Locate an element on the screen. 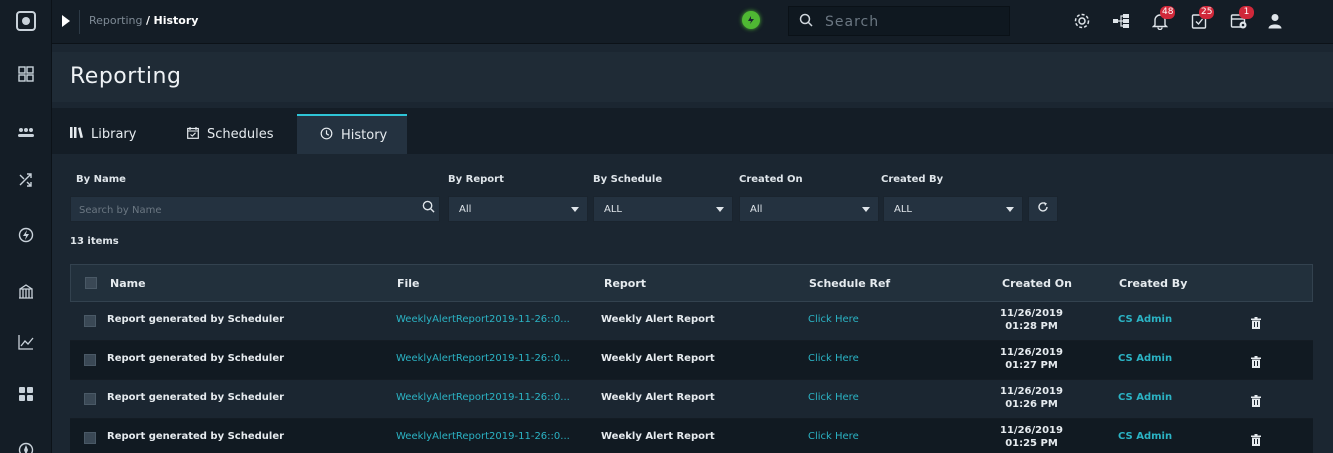 The image size is (1333, 453). schedules-badge: 1 is located at coordinates (1246, 12).